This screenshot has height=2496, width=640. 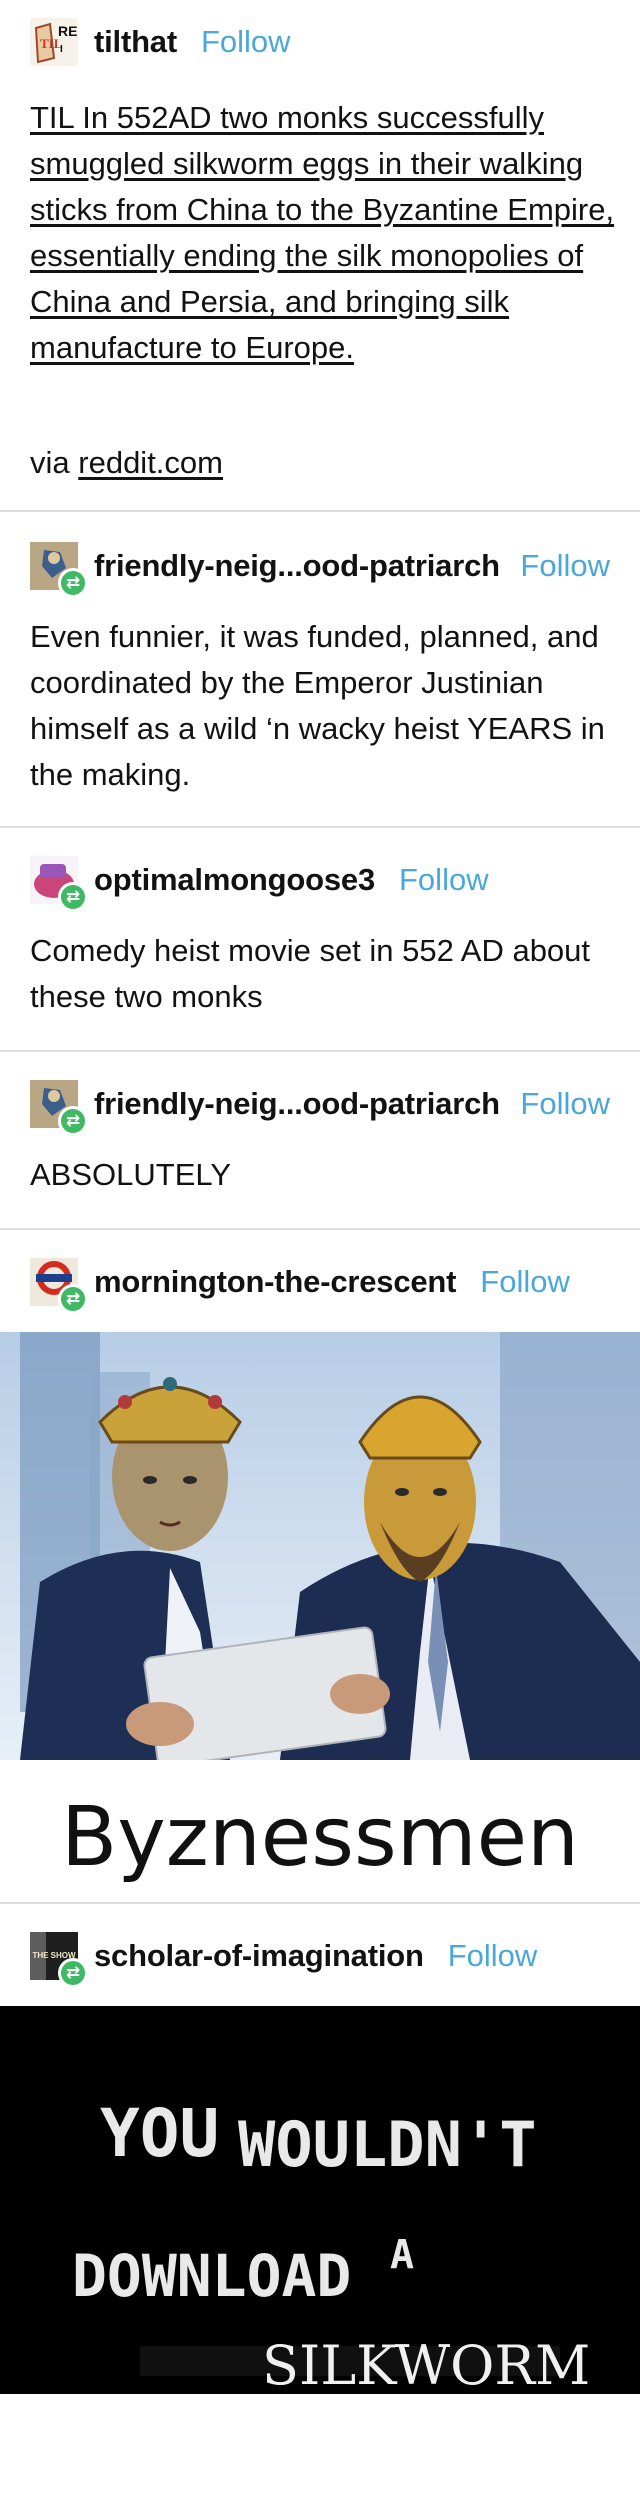 I want to click on source-line: via reddit.com, so click(x=322, y=463).